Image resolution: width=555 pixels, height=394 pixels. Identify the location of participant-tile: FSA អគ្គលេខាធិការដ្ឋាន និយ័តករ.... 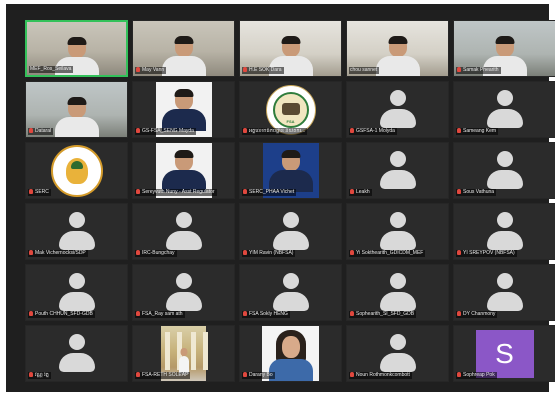
(290, 109).